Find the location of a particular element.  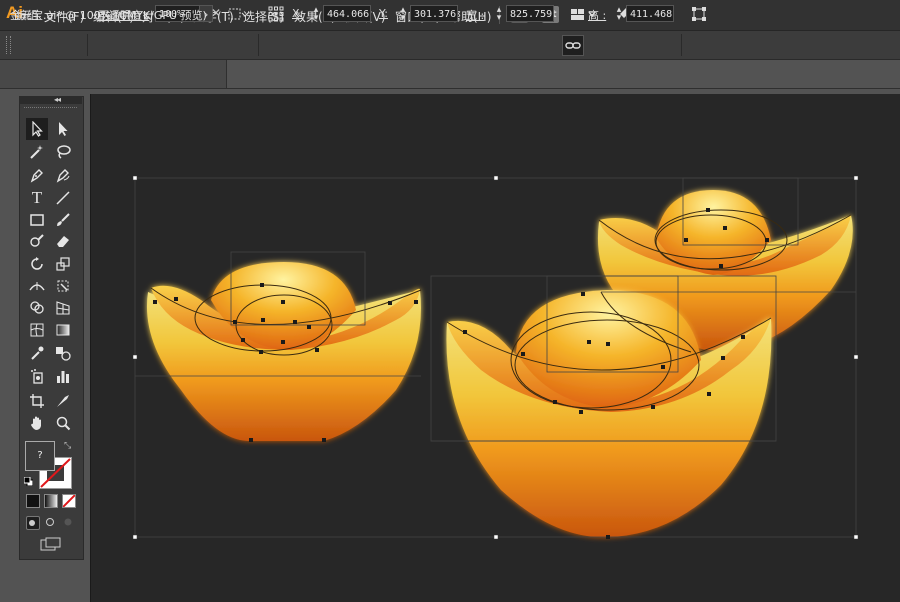

zoom-tool-icon is located at coordinates (63, 423).